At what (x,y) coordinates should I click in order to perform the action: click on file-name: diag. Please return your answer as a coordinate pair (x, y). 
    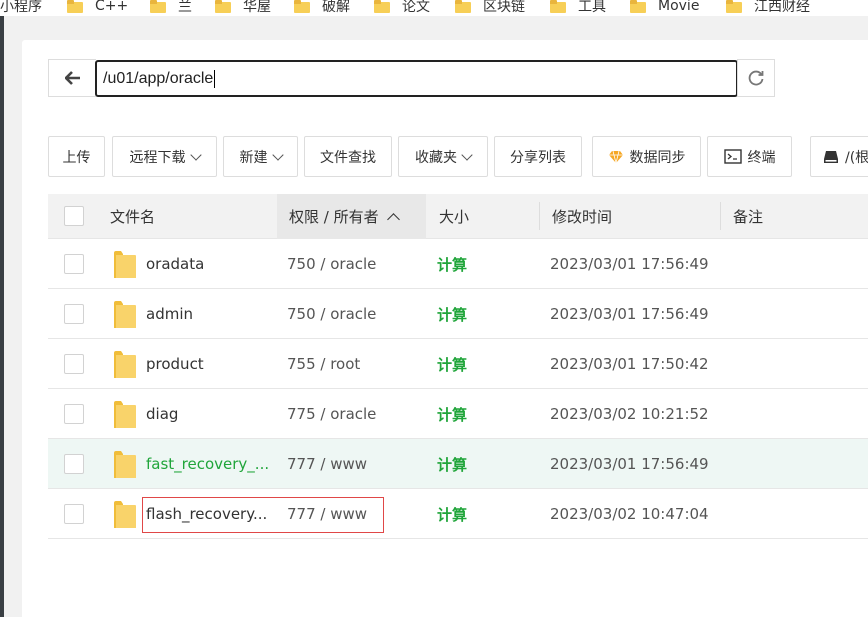
    Looking at the image, I should click on (162, 414).